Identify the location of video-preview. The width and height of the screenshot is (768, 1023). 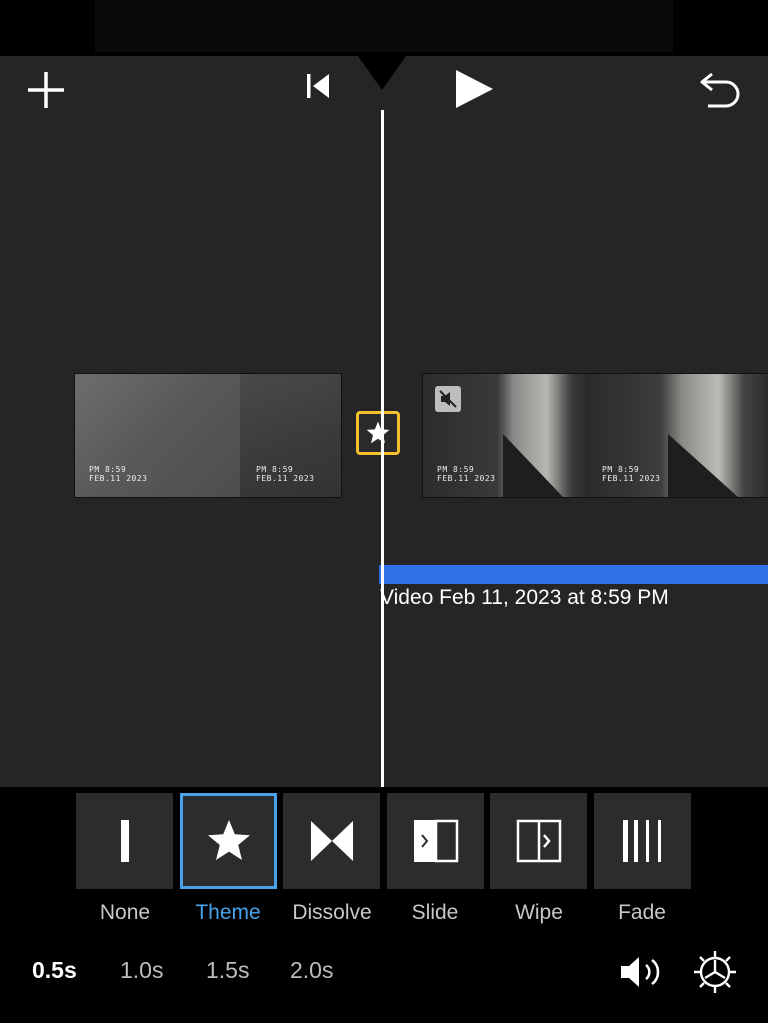
(384, 26).